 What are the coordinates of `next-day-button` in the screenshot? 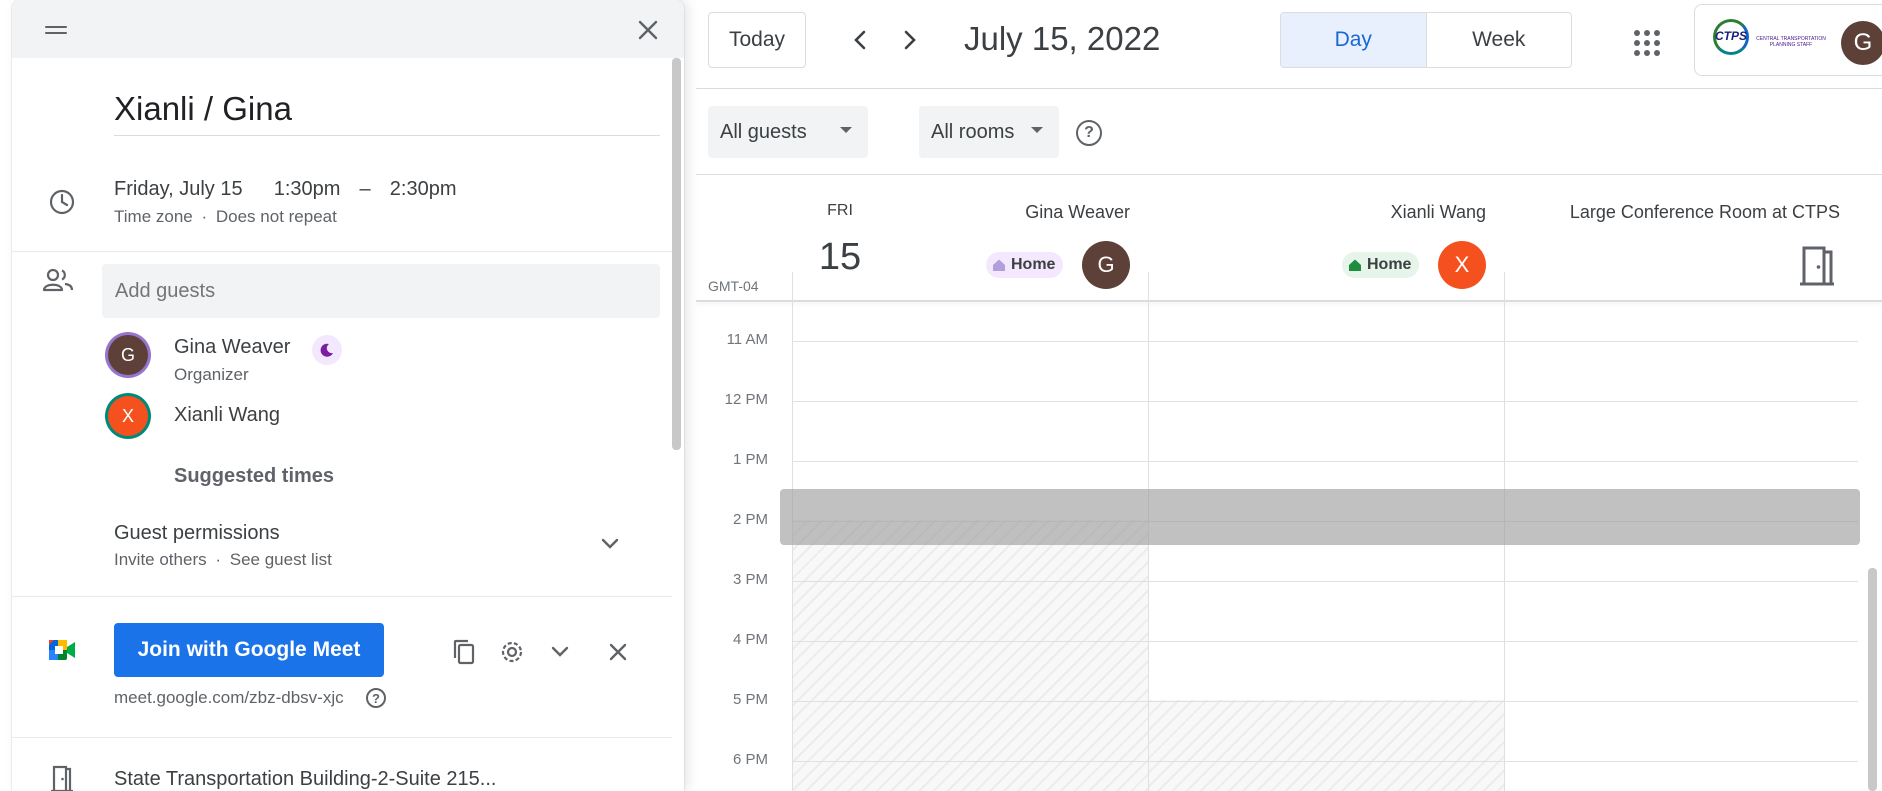 It's located at (910, 40).